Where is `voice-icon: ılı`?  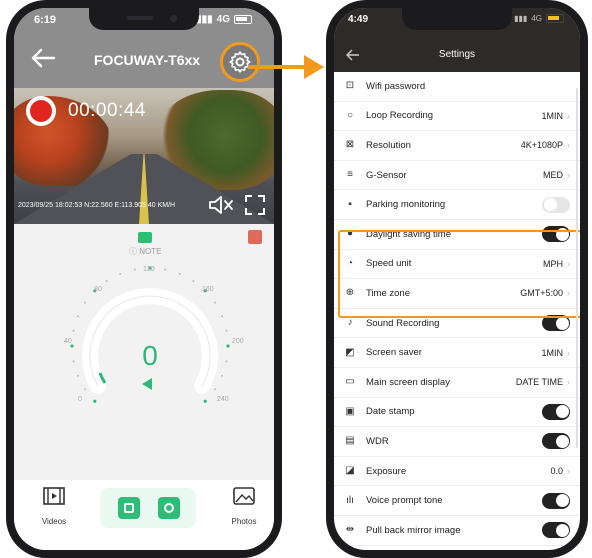 voice-icon: ılı is located at coordinates (350, 500).